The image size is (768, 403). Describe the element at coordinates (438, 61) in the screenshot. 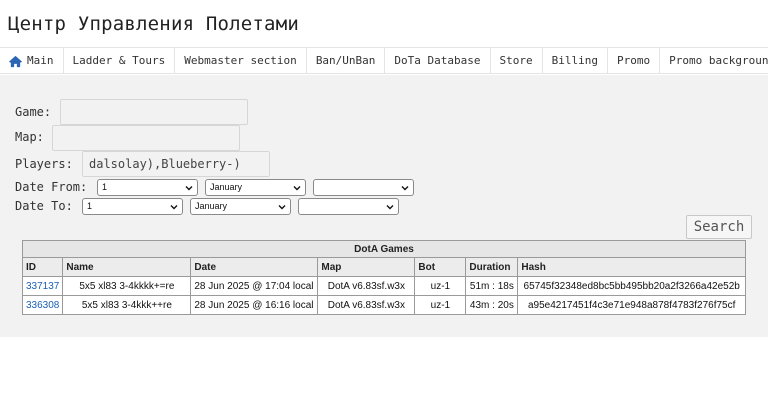

I see `nav-item-dota-database: DoTa Database` at that location.